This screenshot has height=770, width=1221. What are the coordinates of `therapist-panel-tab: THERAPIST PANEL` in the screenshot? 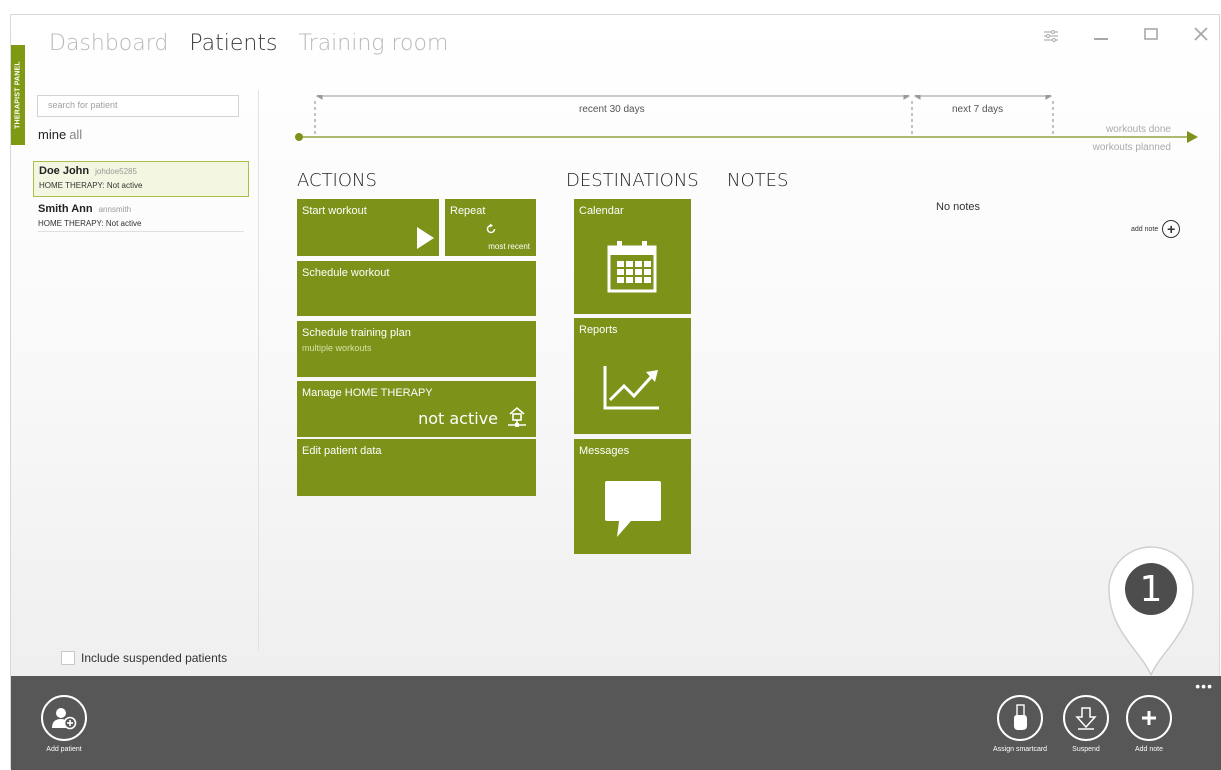 It's located at (18, 95).